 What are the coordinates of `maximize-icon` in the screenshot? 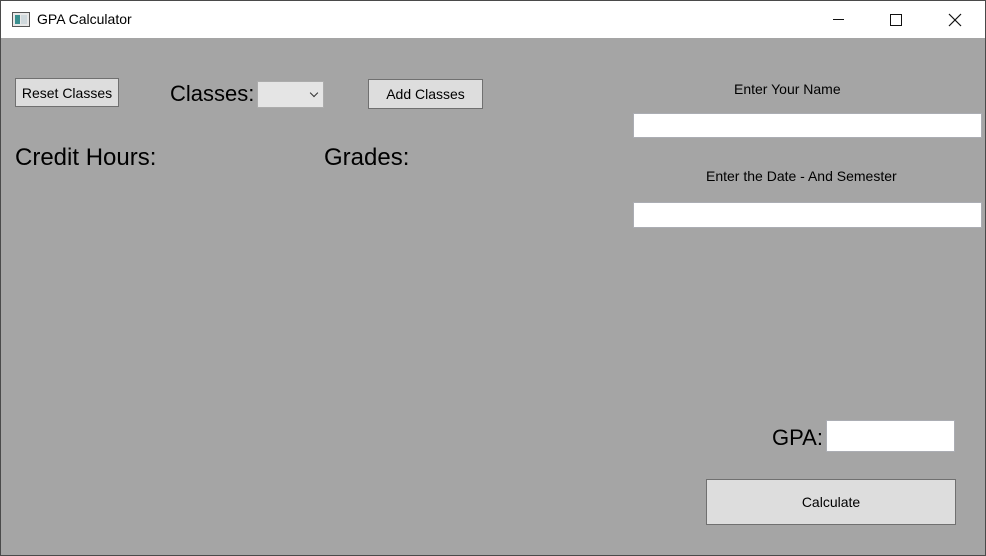 It's located at (896, 19).